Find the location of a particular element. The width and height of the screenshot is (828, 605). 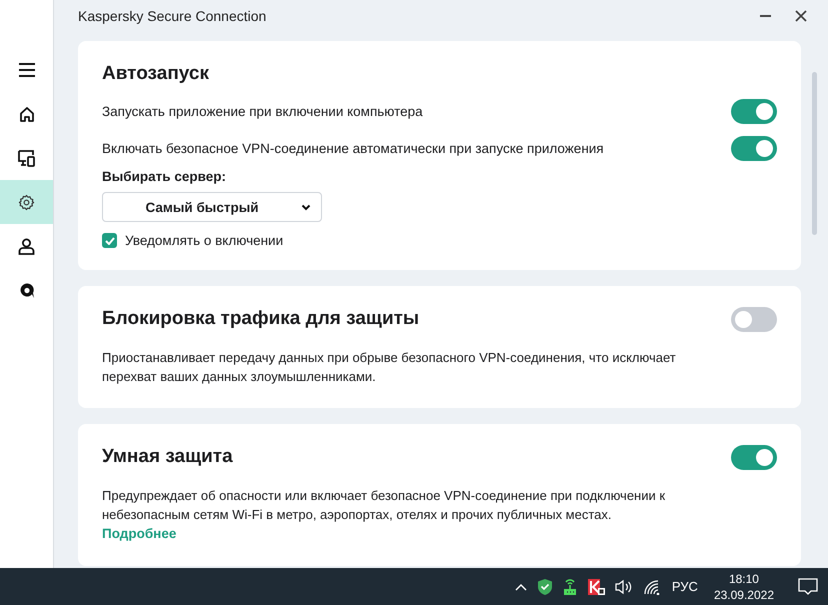

notifications-icon is located at coordinates (808, 587).